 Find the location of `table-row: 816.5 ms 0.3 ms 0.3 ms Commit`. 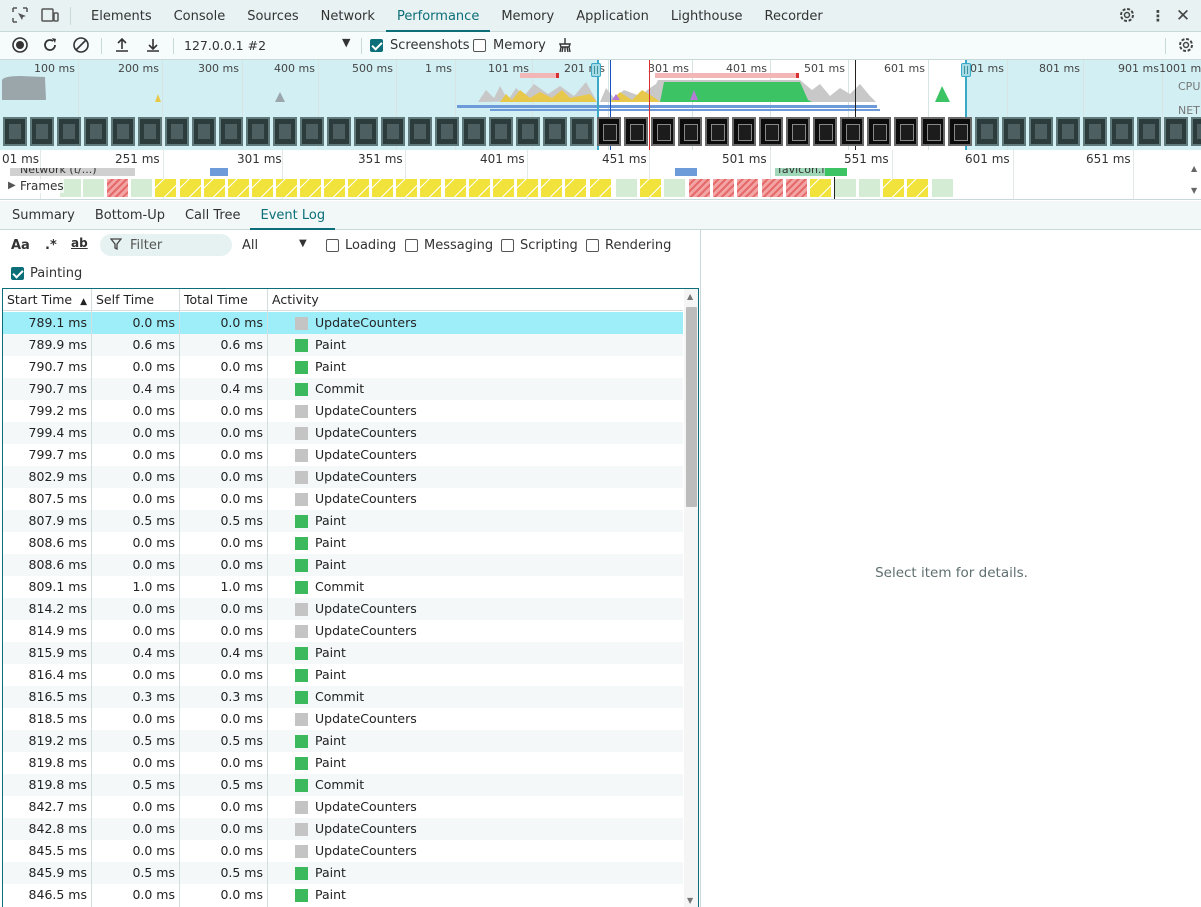

table-row: 816.5 ms 0.3 ms 0.3 ms Commit is located at coordinates (343, 697).